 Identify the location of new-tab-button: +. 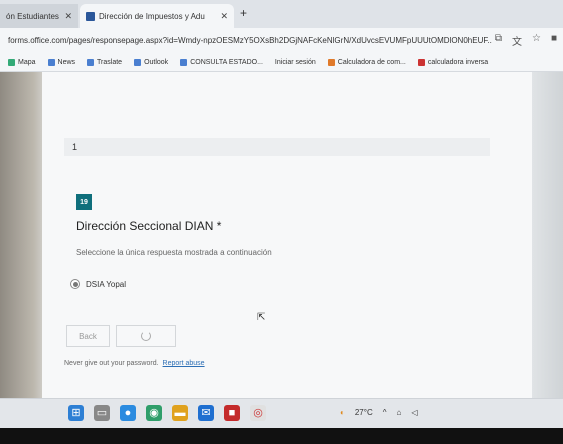
(243, 13).